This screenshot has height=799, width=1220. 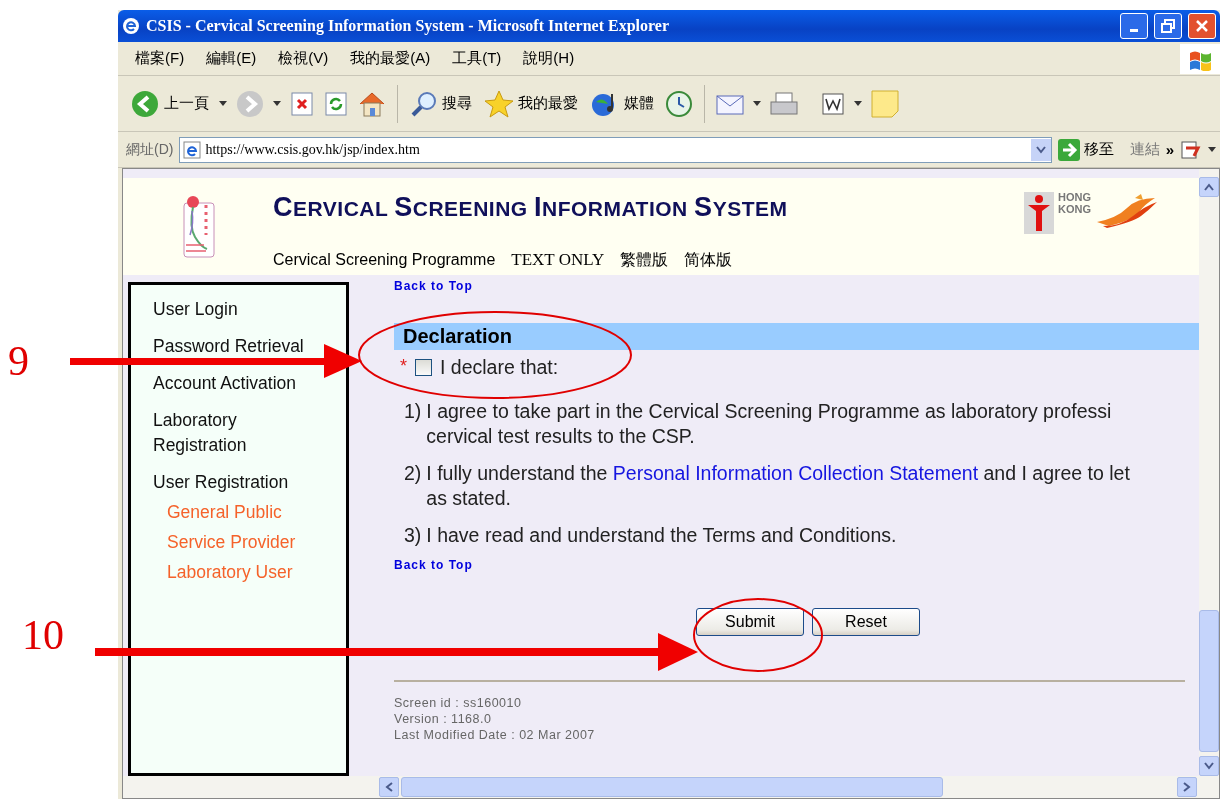 I want to click on scroll-right-button, so click(x=1187, y=787).